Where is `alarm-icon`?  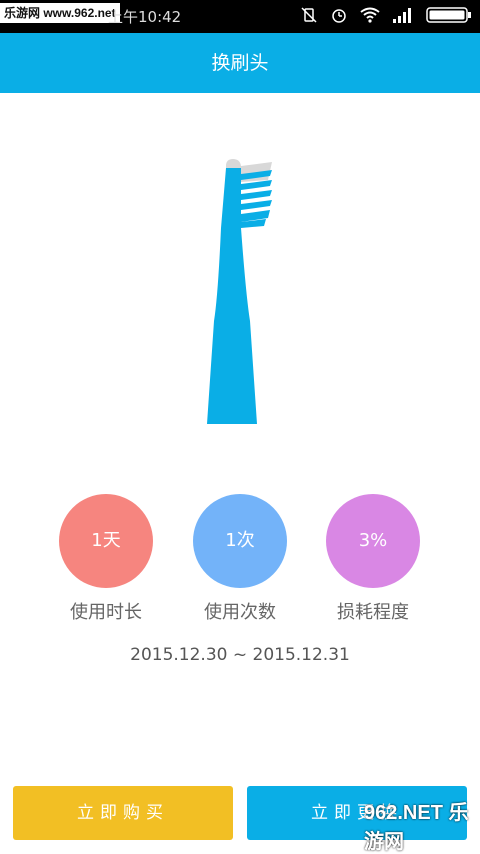
alarm-icon is located at coordinates (339, 17).